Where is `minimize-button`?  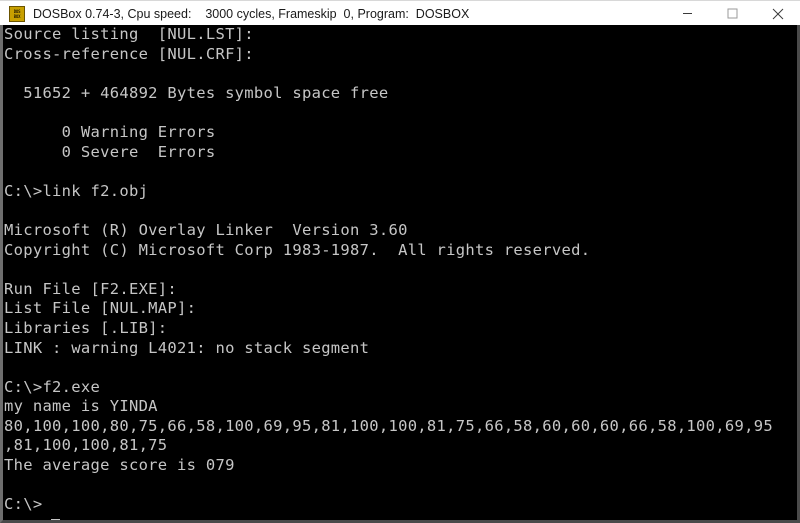 minimize-button is located at coordinates (687, 13).